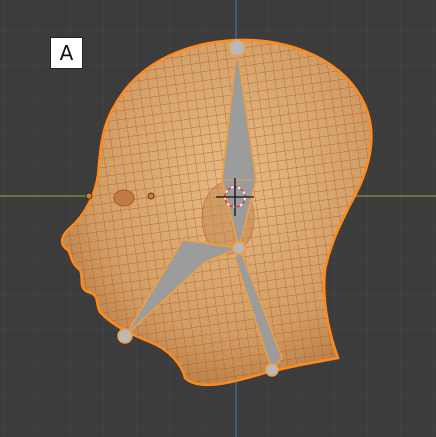 This screenshot has height=437, width=436. Describe the element at coordinates (125, 336) in the screenshot. I see `bone-joint-jaw` at that location.